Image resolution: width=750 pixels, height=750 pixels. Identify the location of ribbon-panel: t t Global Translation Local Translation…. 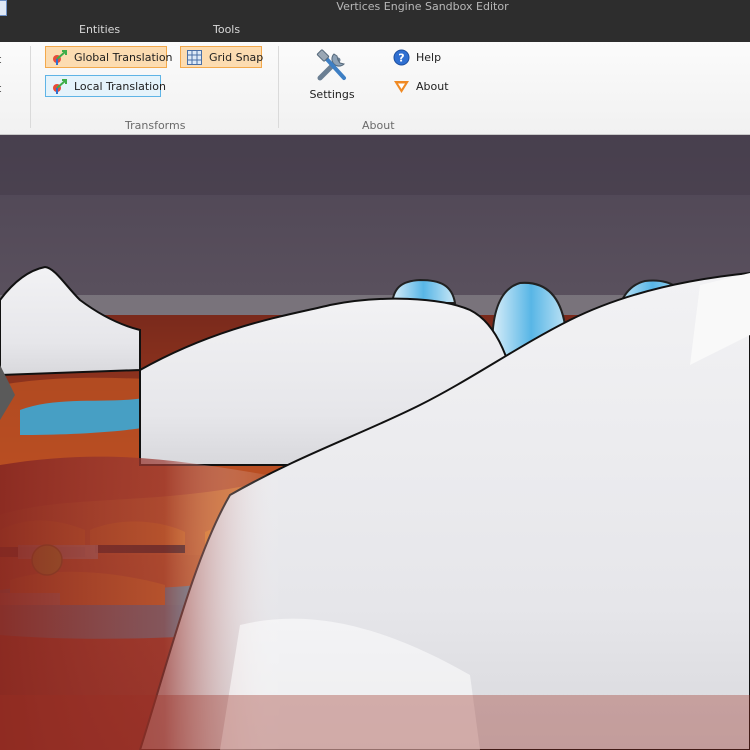
(375, 88).